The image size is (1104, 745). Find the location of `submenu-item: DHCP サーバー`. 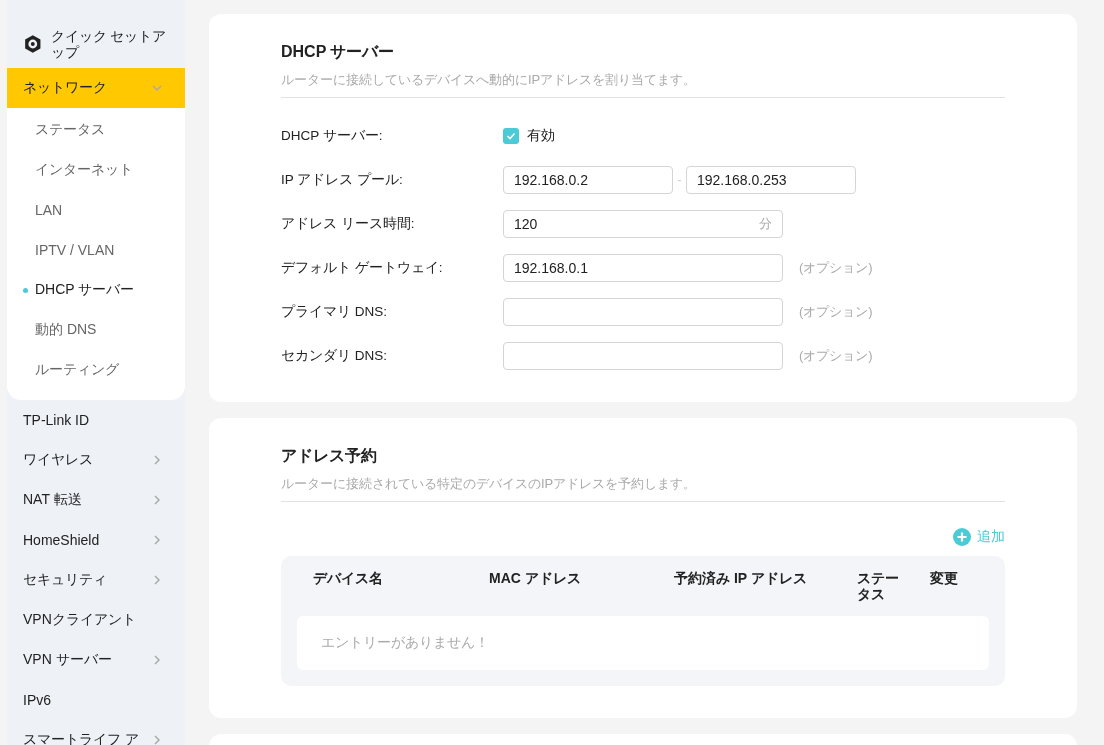

submenu-item: DHCP サーバー is located at coordinates (96, 290).